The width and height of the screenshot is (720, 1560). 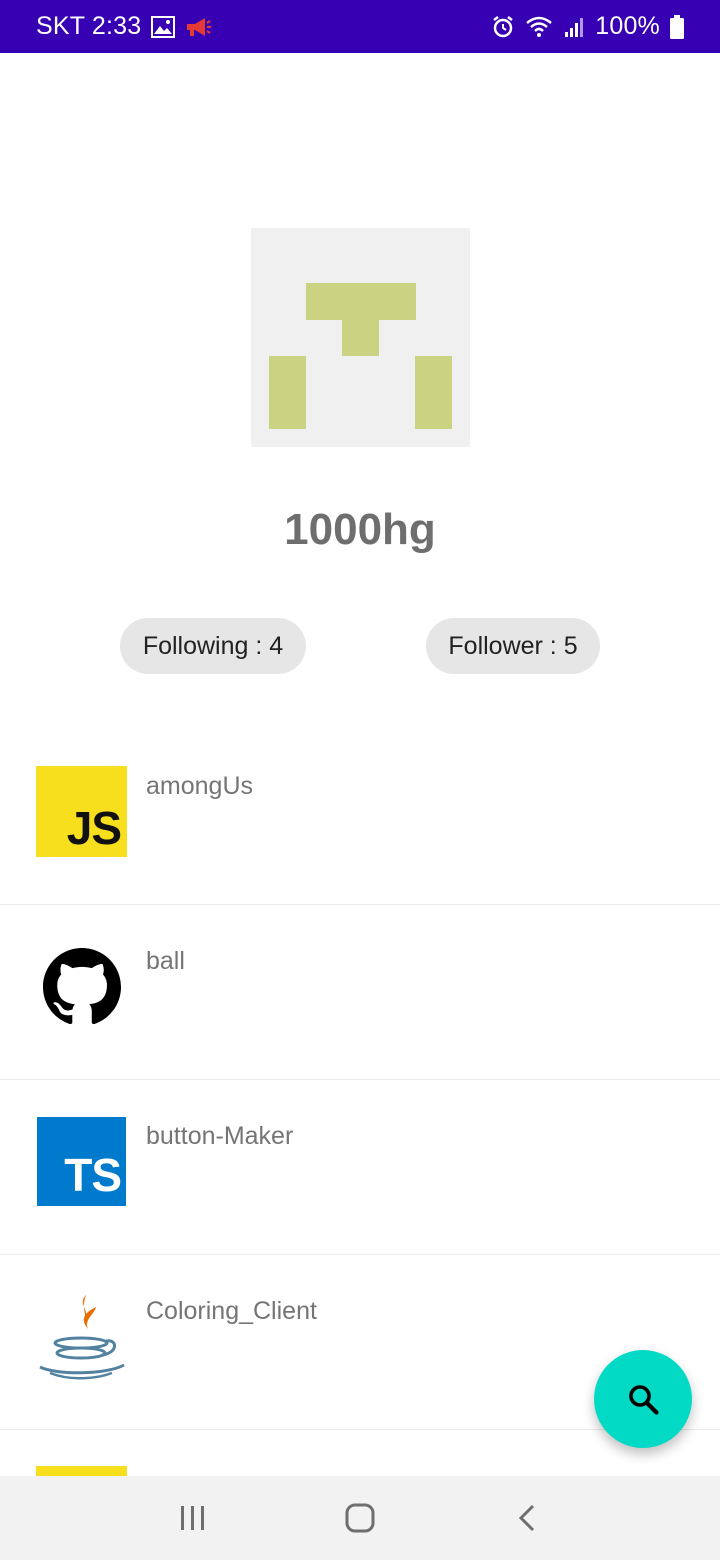 What do you see at coordinates (165, 961) in the screenshot?
I see `repo-name: ball` at bounding box center [165, 961].